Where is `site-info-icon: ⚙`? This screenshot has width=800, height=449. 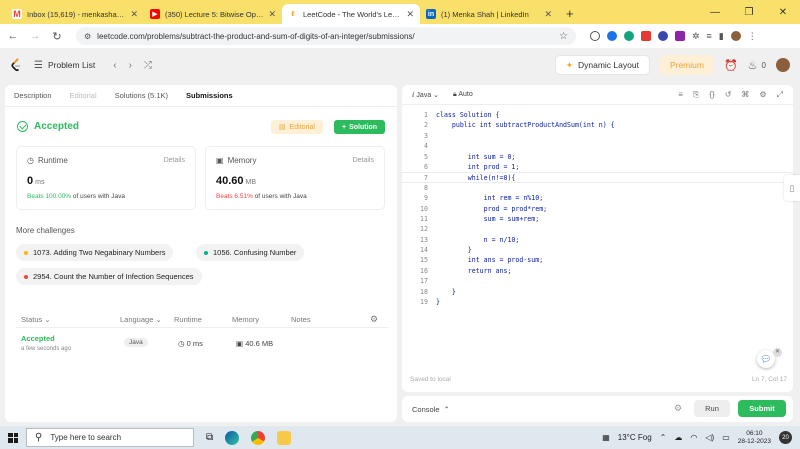 site-info-icon: ⚙ is located at coordinates (87, 36).